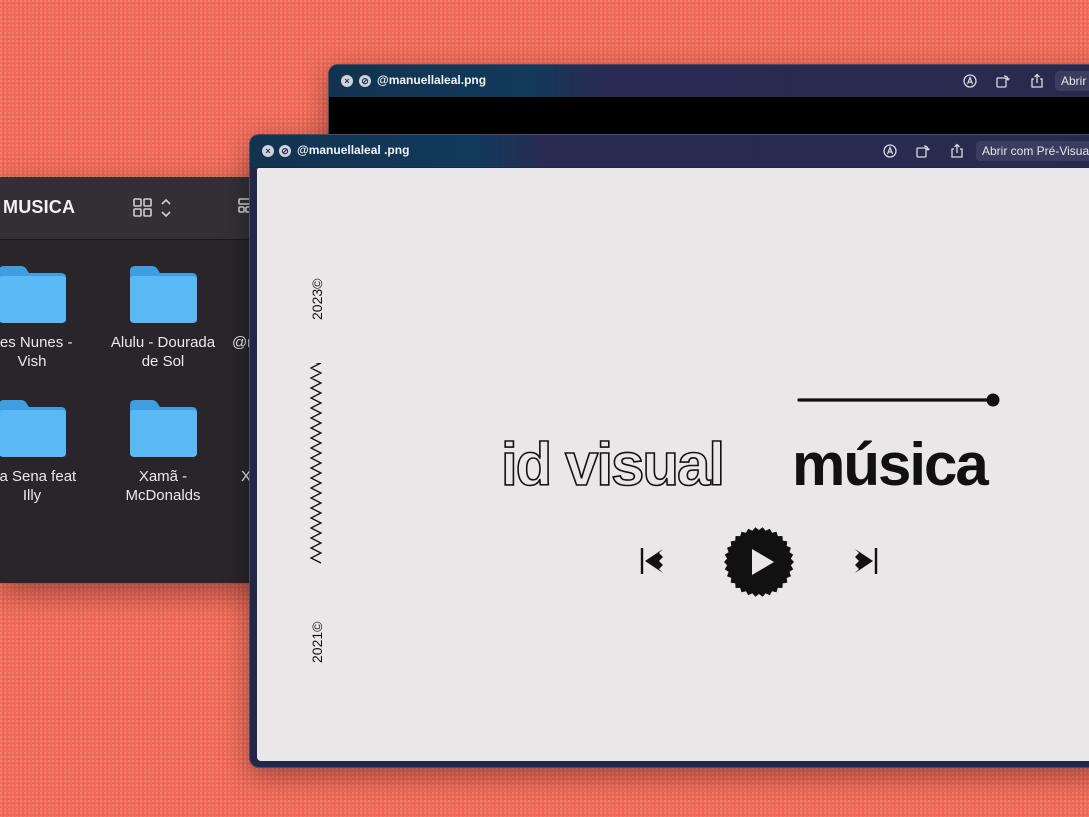  What do you see at coordinates (32, 361) in the screenshot?
I see `folder-name: Vish` at bounding box center [32, 361].